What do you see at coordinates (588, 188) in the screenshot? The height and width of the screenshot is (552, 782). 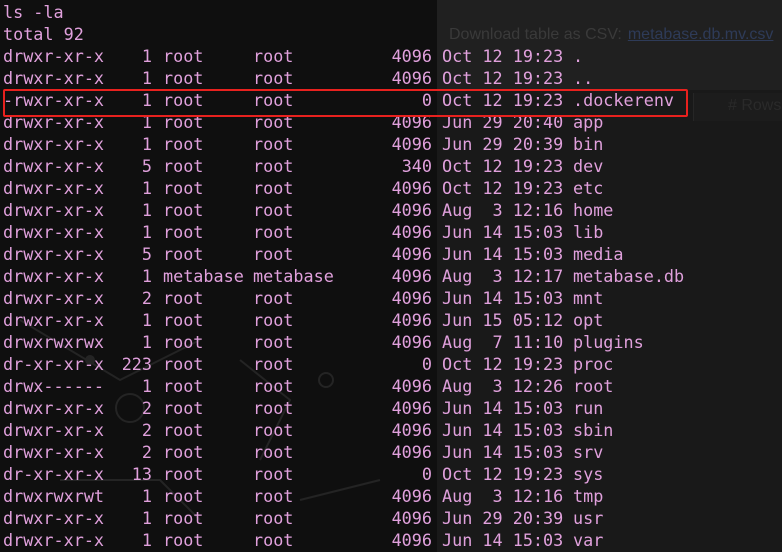 I see `entry-name: etc` at bounding box center [588, 188].